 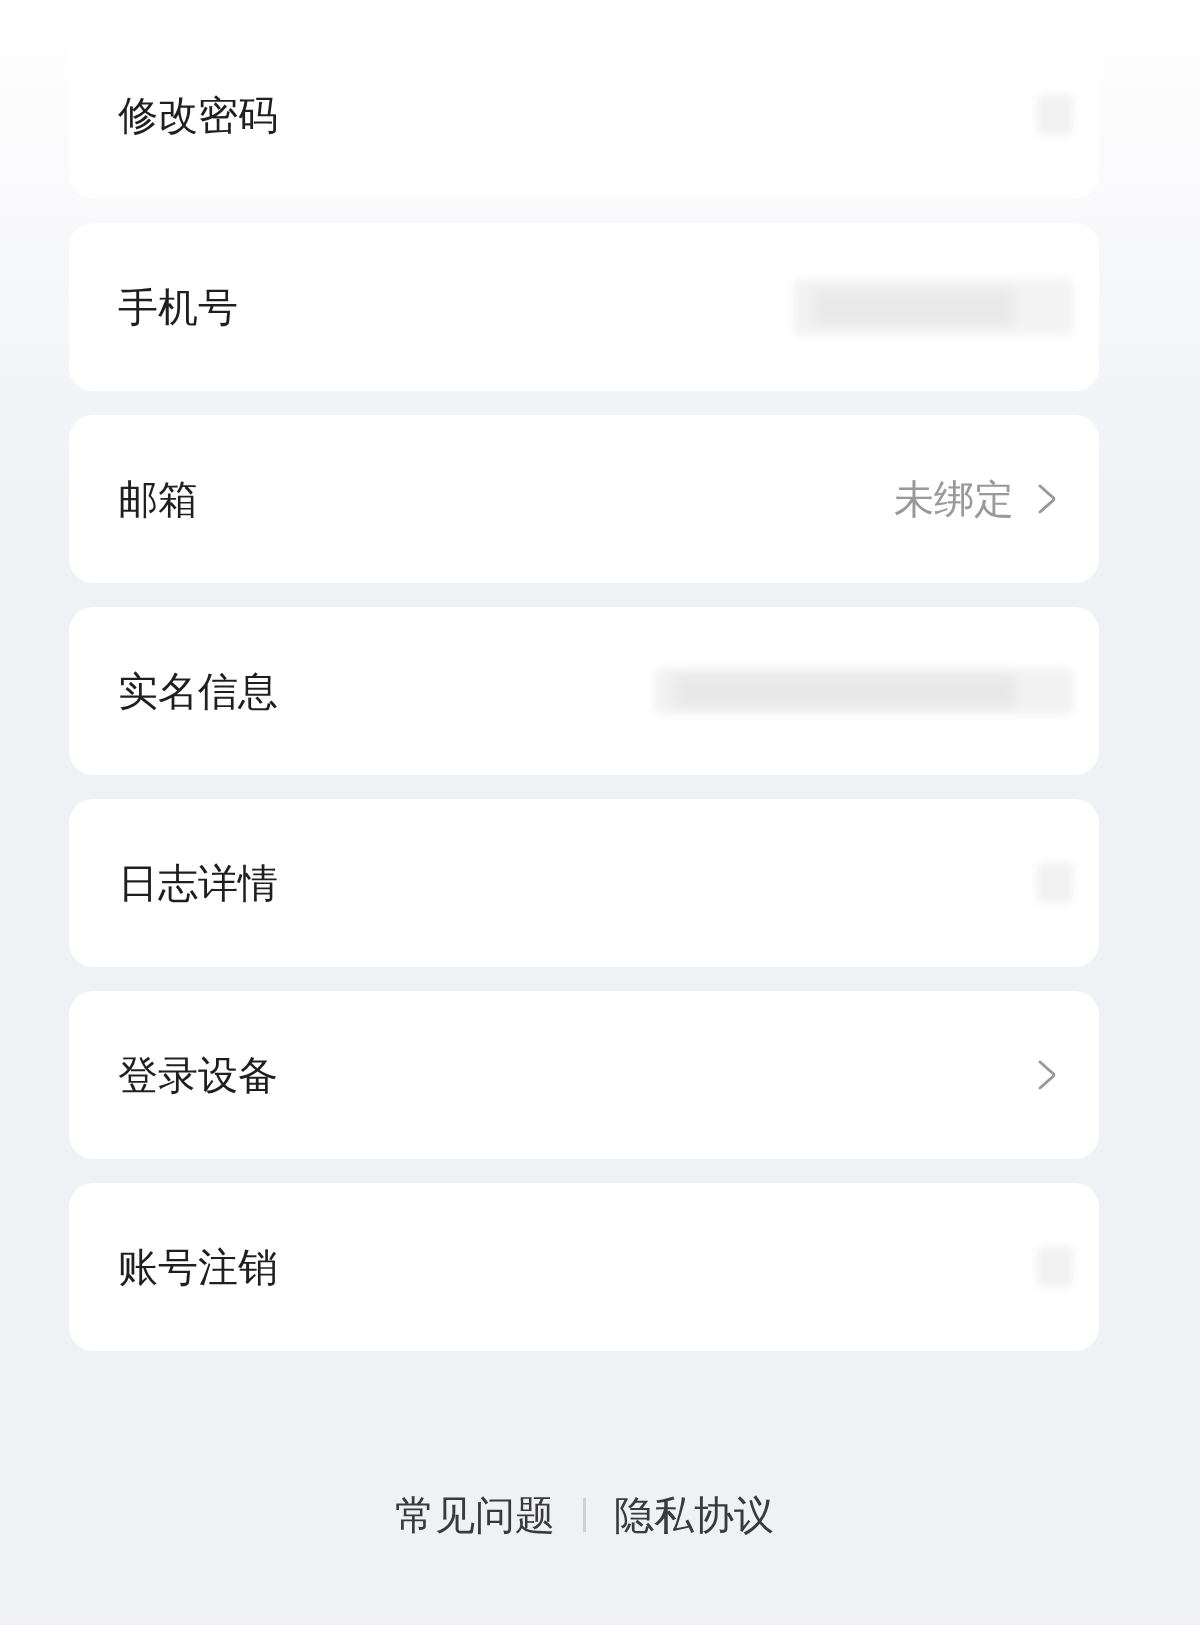 I want to click on settings-row: 登录设备, so click(x=584, y=1075).